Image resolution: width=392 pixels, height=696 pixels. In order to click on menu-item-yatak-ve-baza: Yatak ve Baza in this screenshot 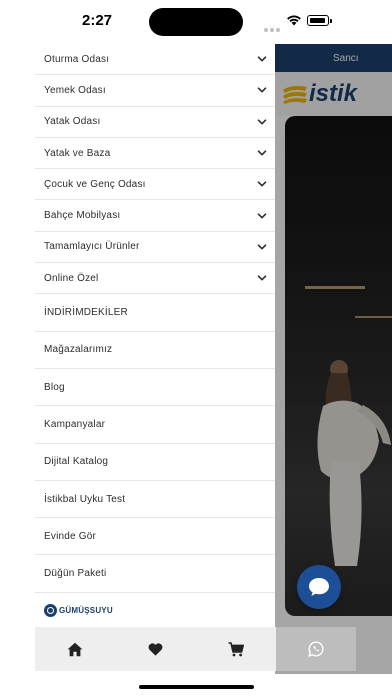, I will do `click(155, 154)`.